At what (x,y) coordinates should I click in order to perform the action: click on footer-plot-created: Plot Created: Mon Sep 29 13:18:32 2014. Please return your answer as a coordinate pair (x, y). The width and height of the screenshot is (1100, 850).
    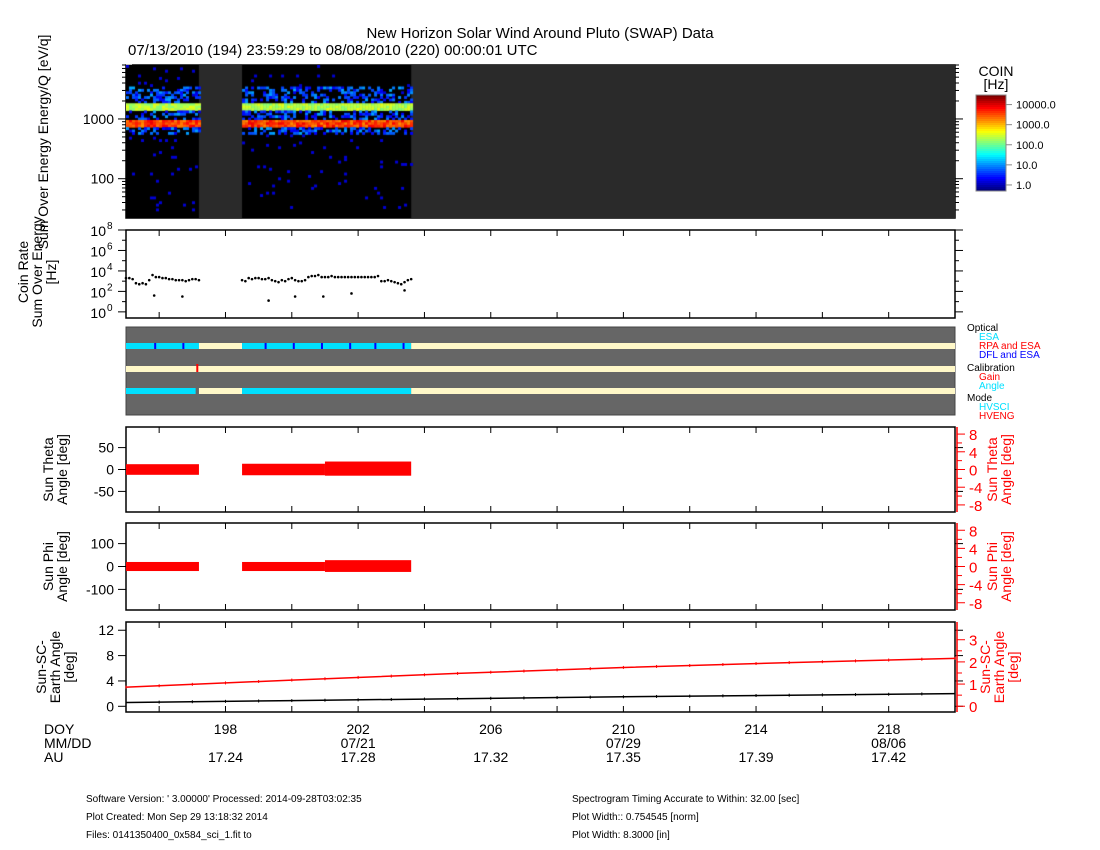
    Looking at the image, I should click on (177, 817).